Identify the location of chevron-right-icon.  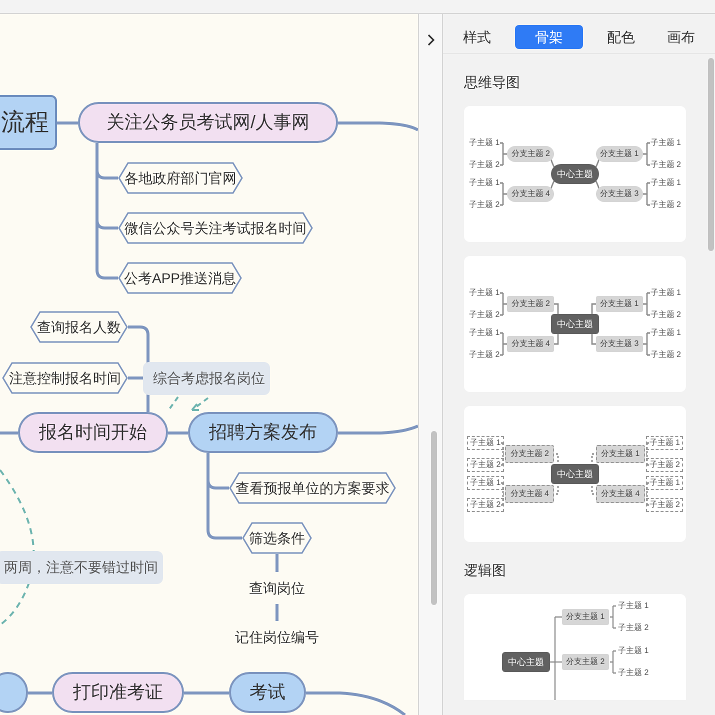
(430, 40).